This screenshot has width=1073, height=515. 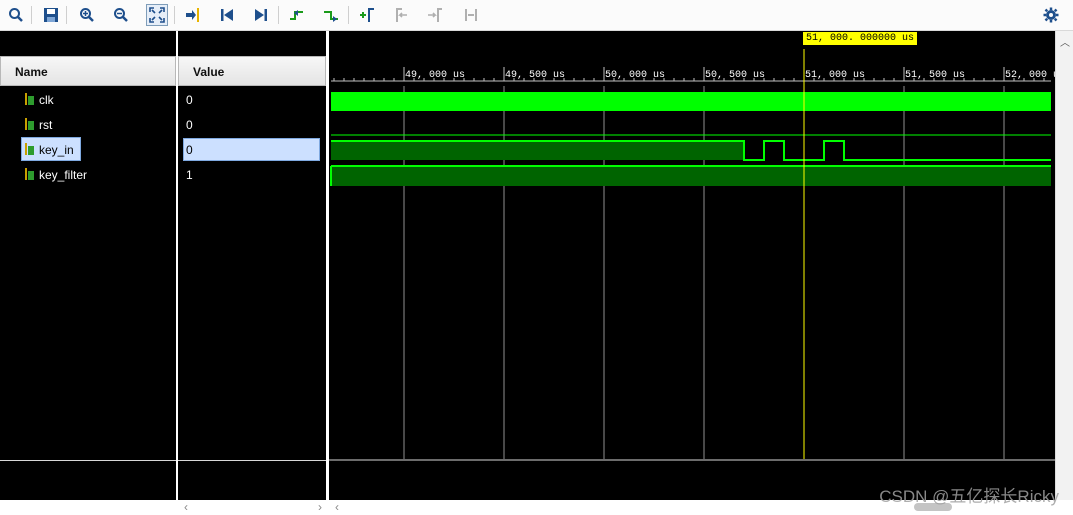 What do you see at coordinates (189, 175) in the screenshot?
I see `signal-value-key-filter: 1` at bounding box center [189, 175].